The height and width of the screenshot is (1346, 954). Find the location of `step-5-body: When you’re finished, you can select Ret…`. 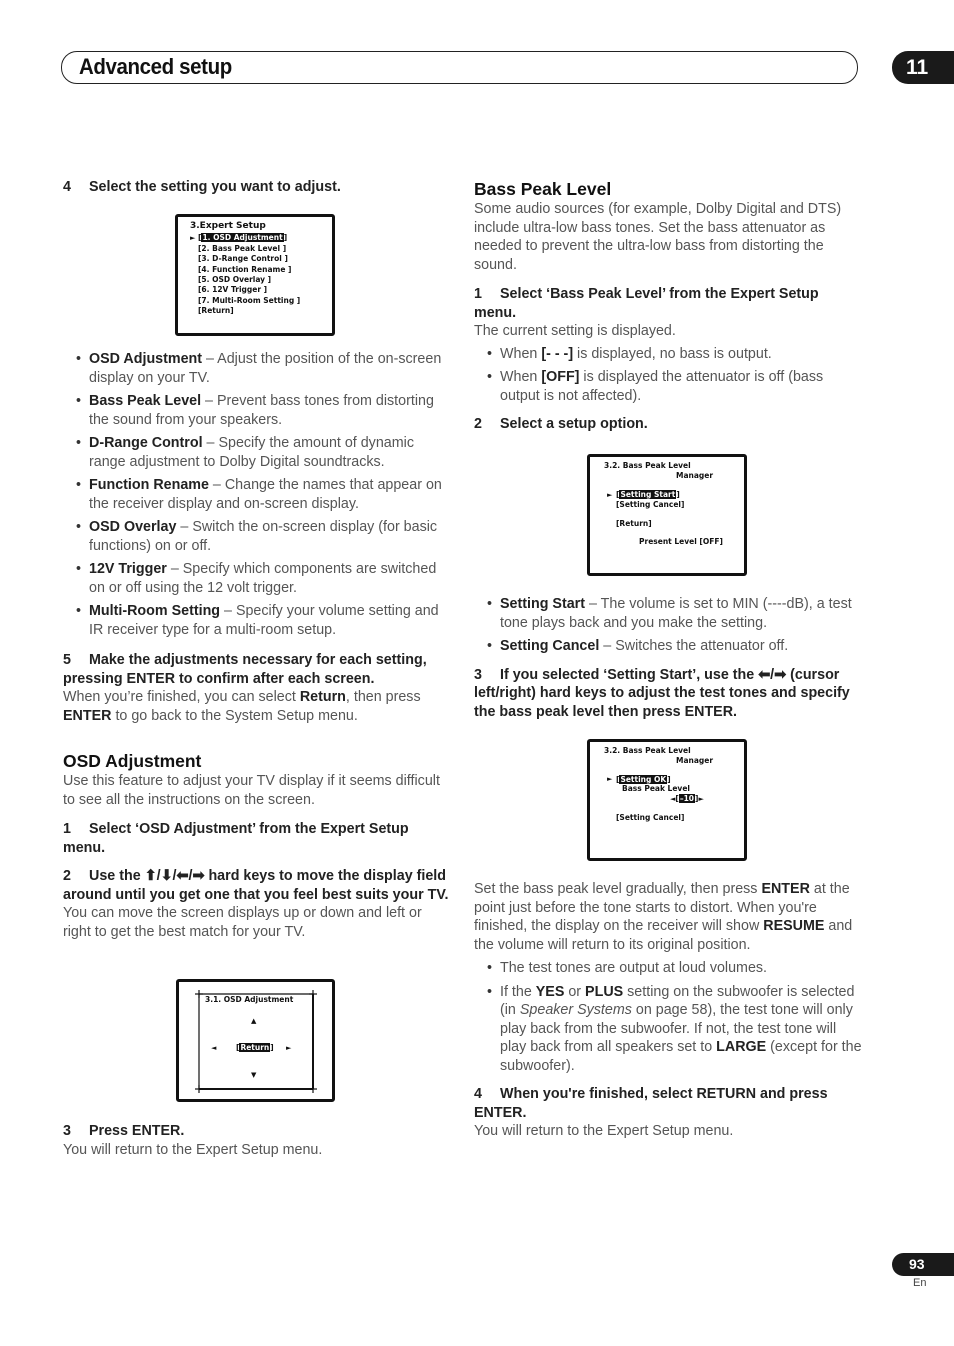

step-5-body: When you’re finished, you can select Ret… is located at coordinates (242, 706).